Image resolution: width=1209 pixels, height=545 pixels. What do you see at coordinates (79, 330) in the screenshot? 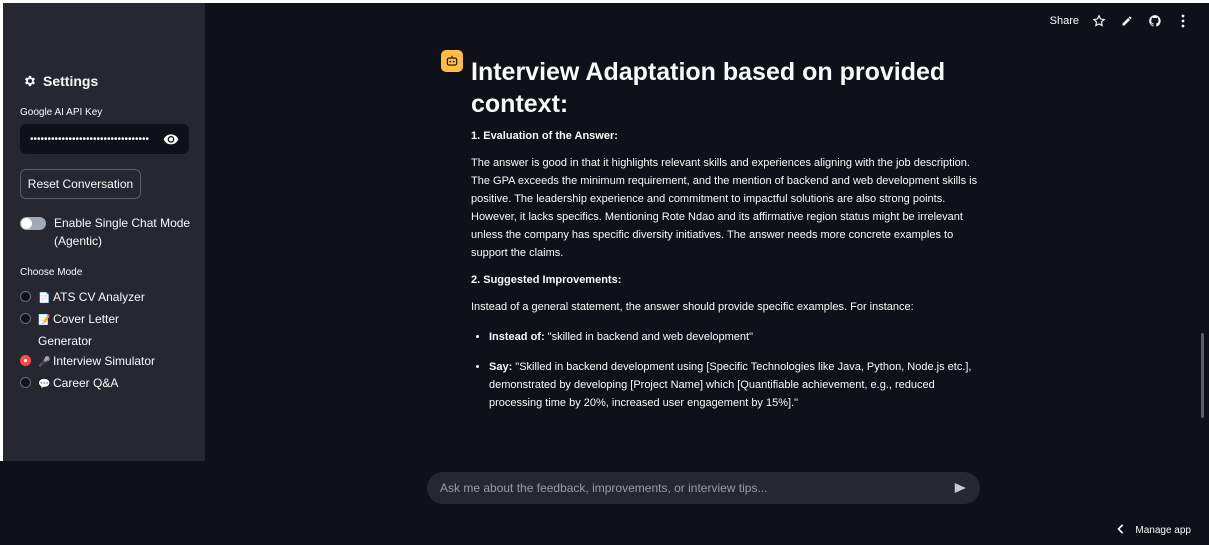
I see `mode-option-label: 📝 Cover Letter Generator` at bounding box center [79, 330].